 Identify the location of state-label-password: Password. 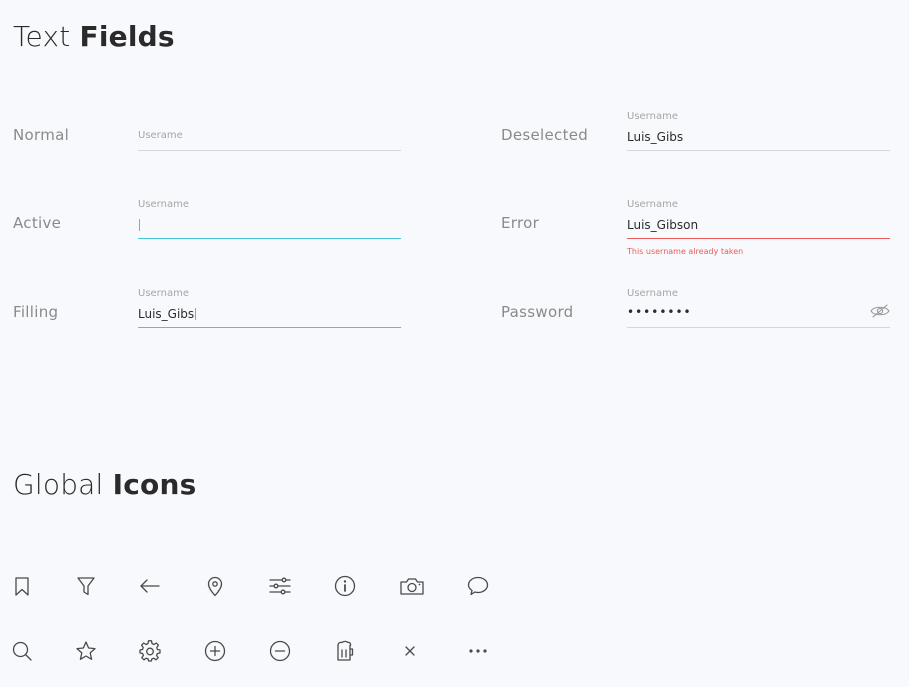
(537, 312).